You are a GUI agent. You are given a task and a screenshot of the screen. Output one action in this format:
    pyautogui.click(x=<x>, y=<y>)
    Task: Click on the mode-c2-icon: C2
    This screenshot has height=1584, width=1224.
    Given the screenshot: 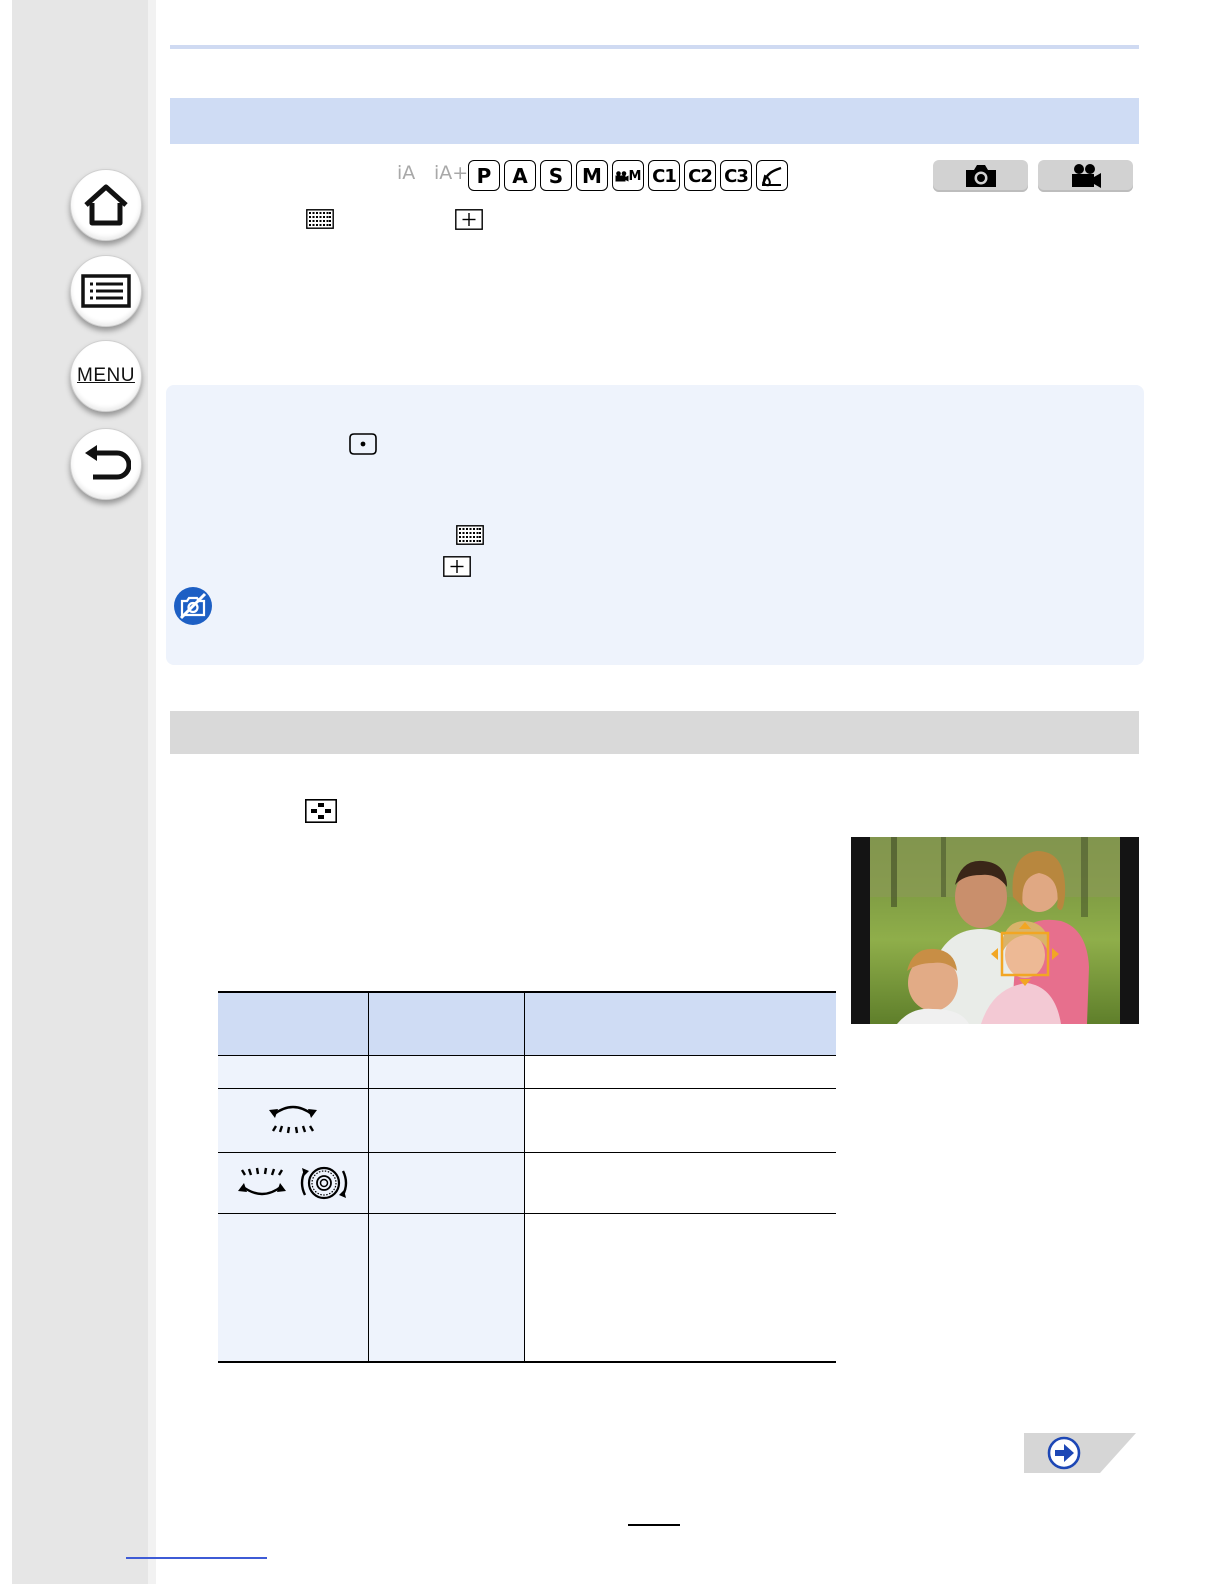 What is the action you would take?
    pyautogui.click(x=700, y=175)
    